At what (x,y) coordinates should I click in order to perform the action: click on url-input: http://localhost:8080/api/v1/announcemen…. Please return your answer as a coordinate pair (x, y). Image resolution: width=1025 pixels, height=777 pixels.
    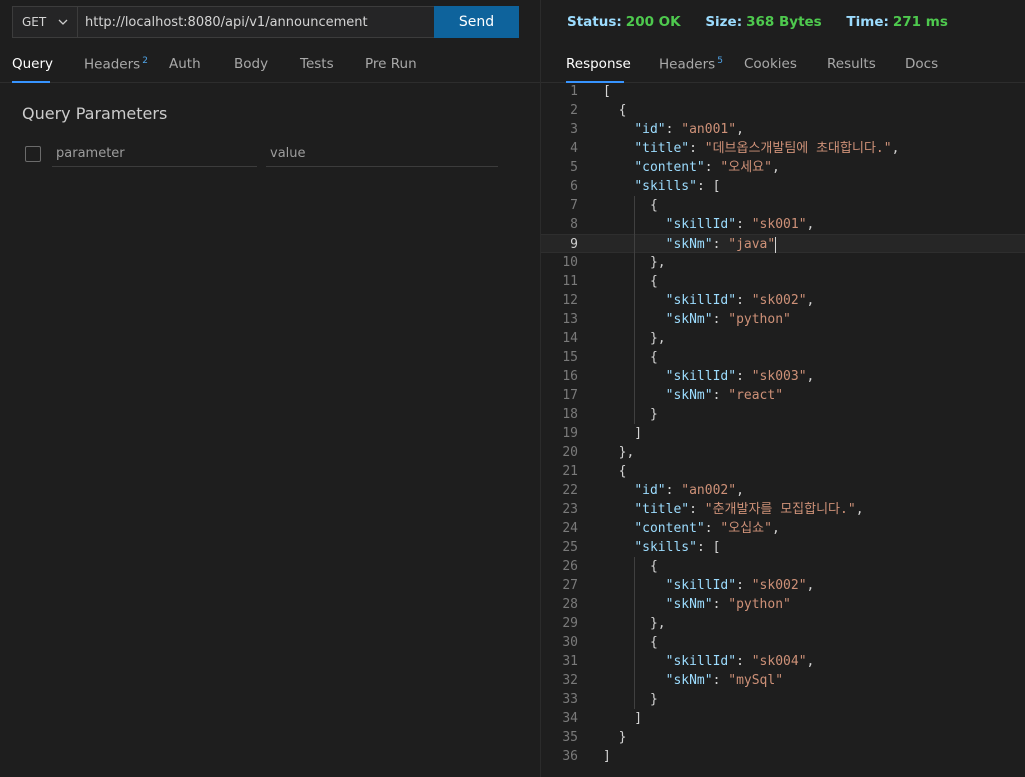
    Looking at the image, I should click on (256, 22).